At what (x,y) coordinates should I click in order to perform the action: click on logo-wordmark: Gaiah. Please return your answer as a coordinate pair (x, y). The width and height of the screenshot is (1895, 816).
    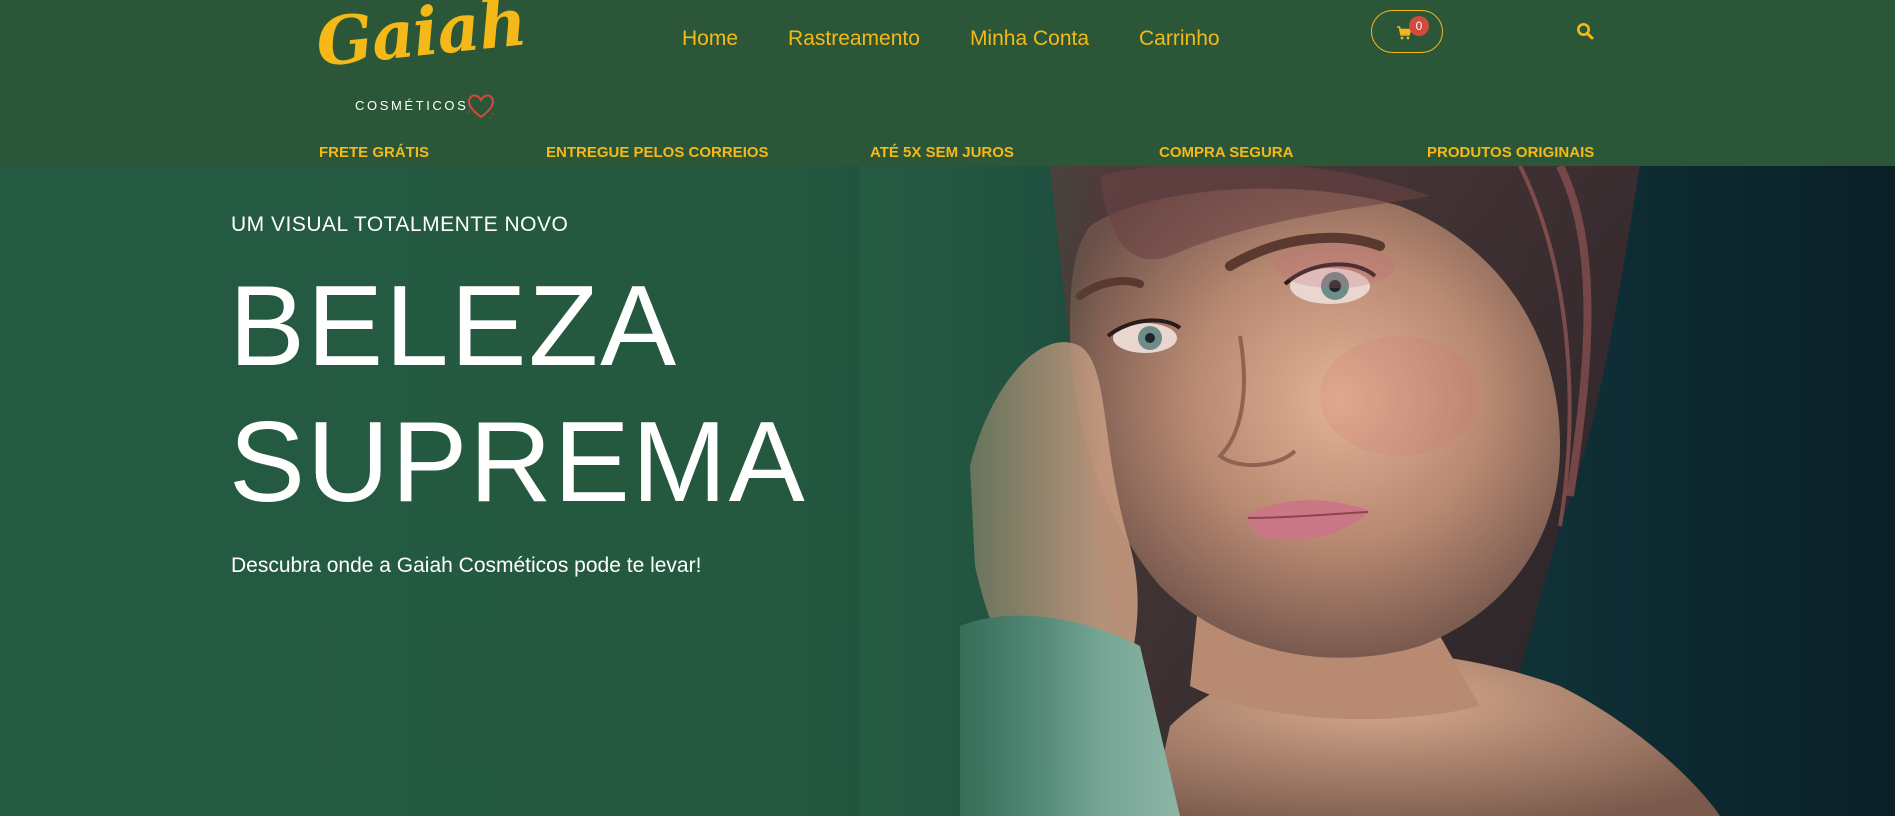
    Looking at the image, I should click on (421, 41).